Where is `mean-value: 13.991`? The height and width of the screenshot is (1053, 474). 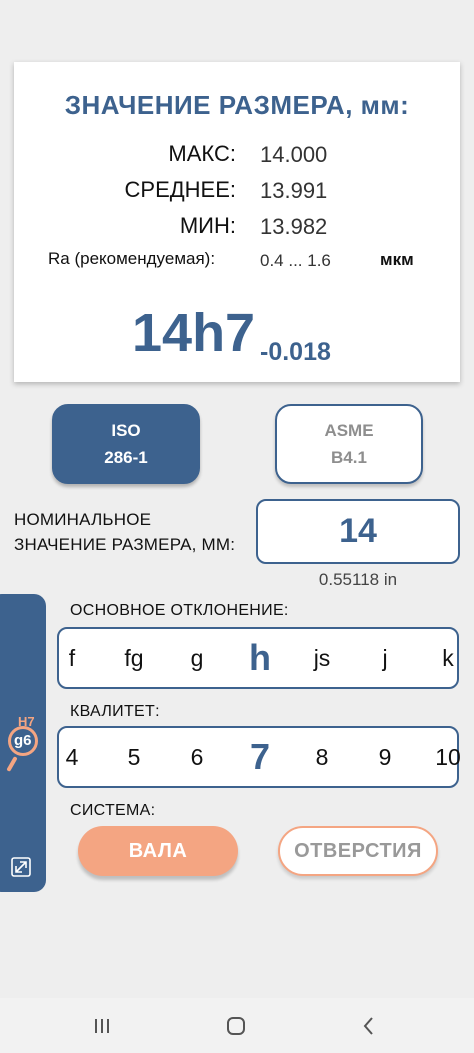
mean-value: 13.991 is located at coordinates (294, 190).